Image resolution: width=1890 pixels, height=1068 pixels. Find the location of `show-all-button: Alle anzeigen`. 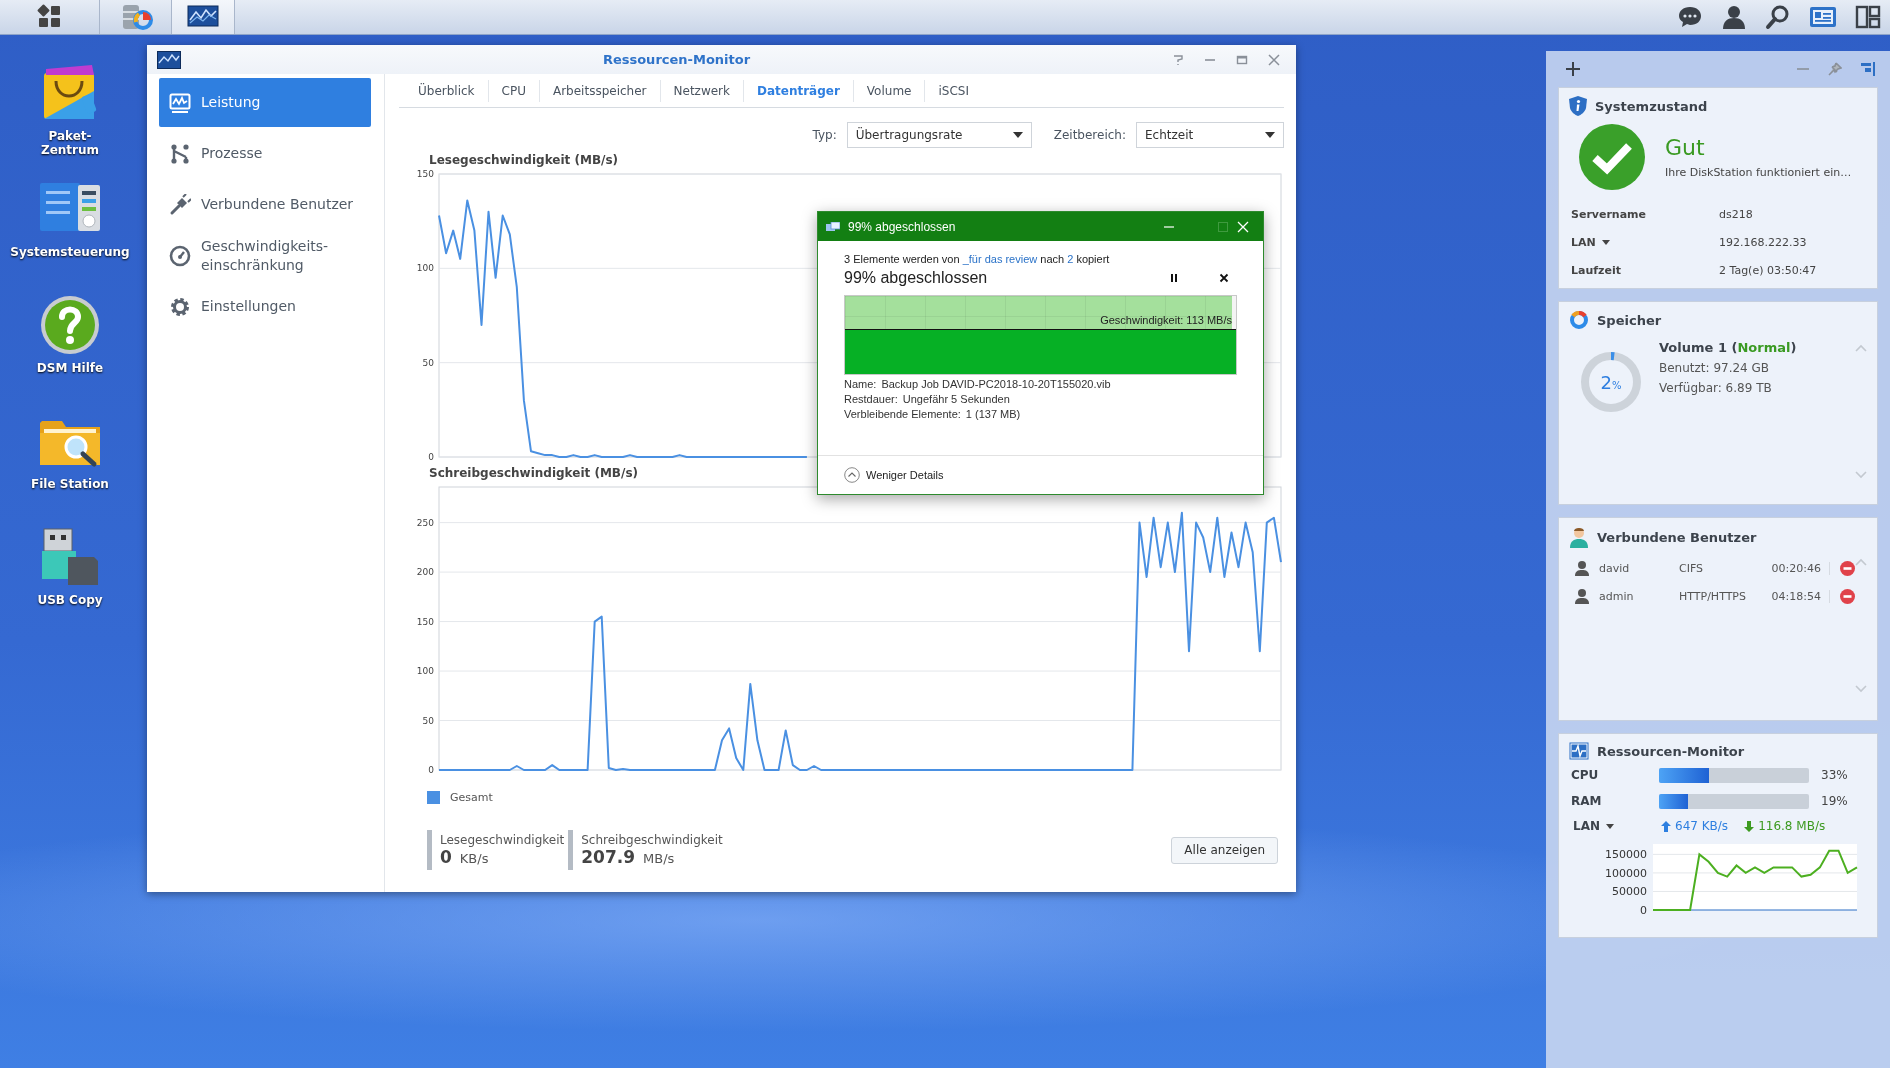

show-all-button: Alle anzeigen is located at coordinates (1224, 850).